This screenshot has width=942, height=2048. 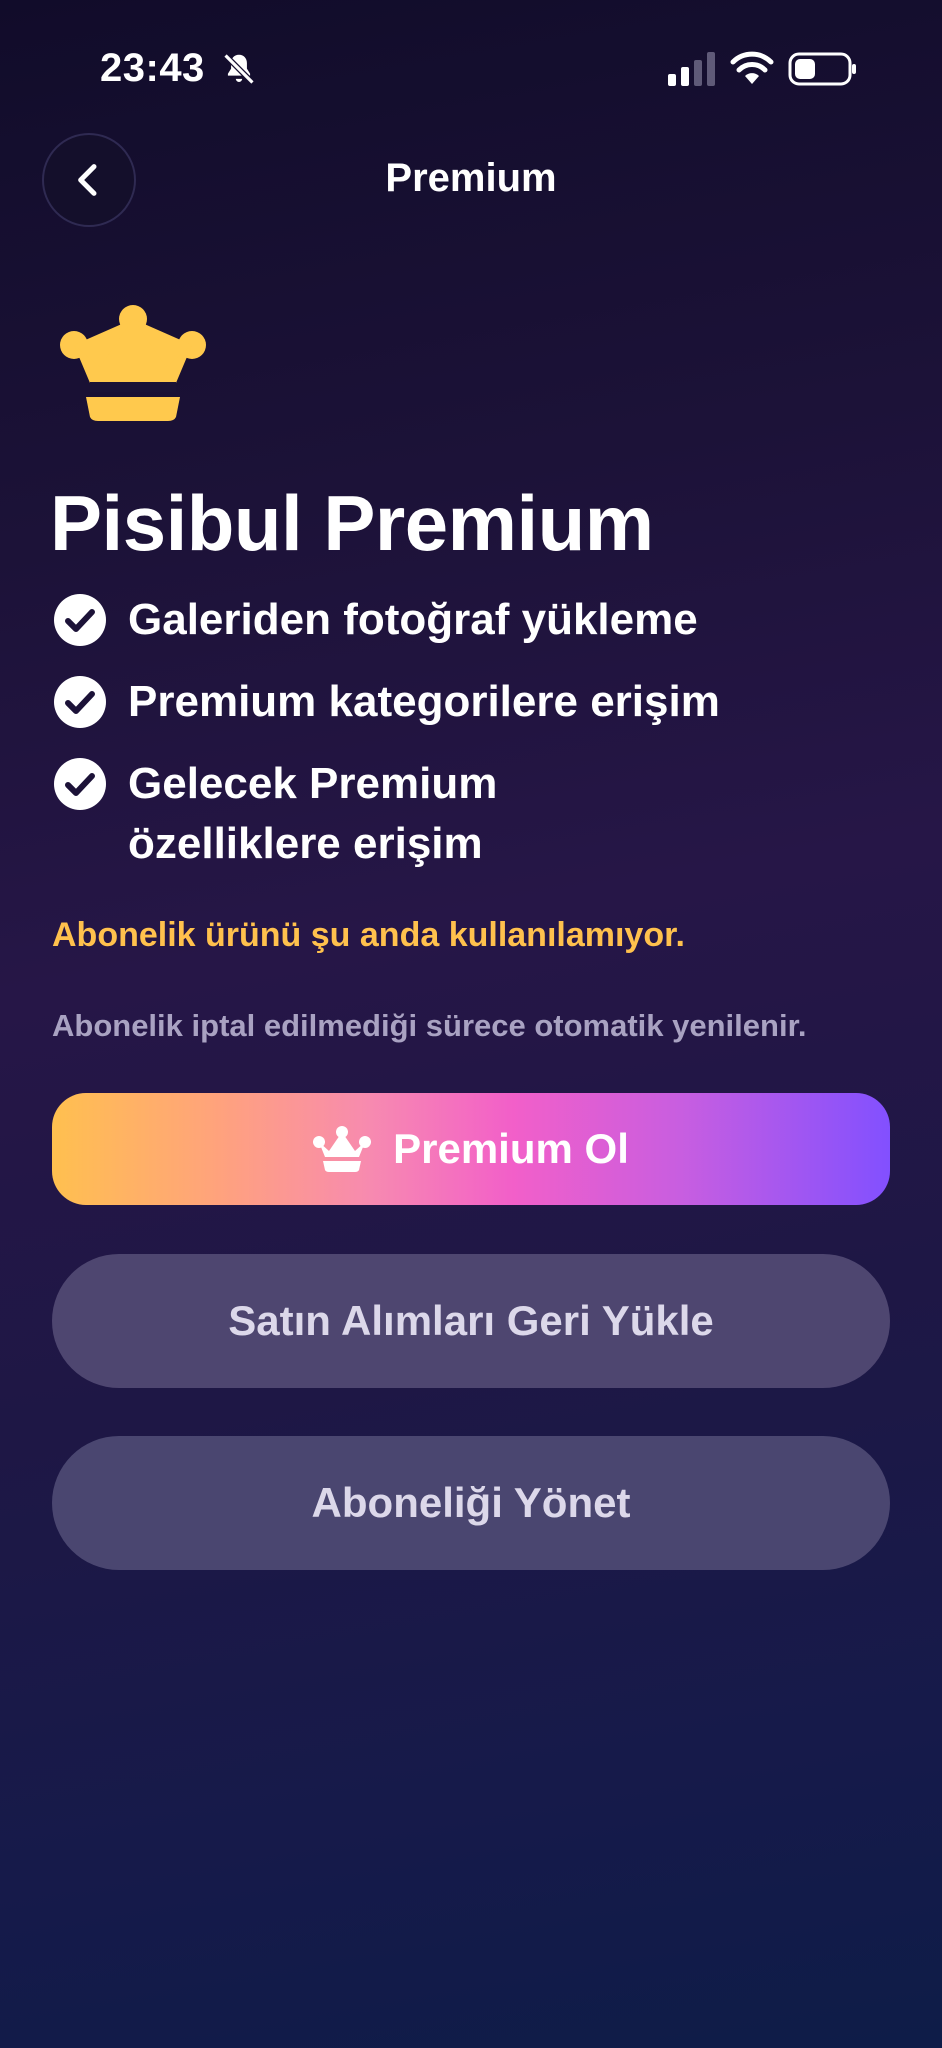 I want to click on feature-item: Galeriden fotoğraf yükleme, so click(x=474, y=620).